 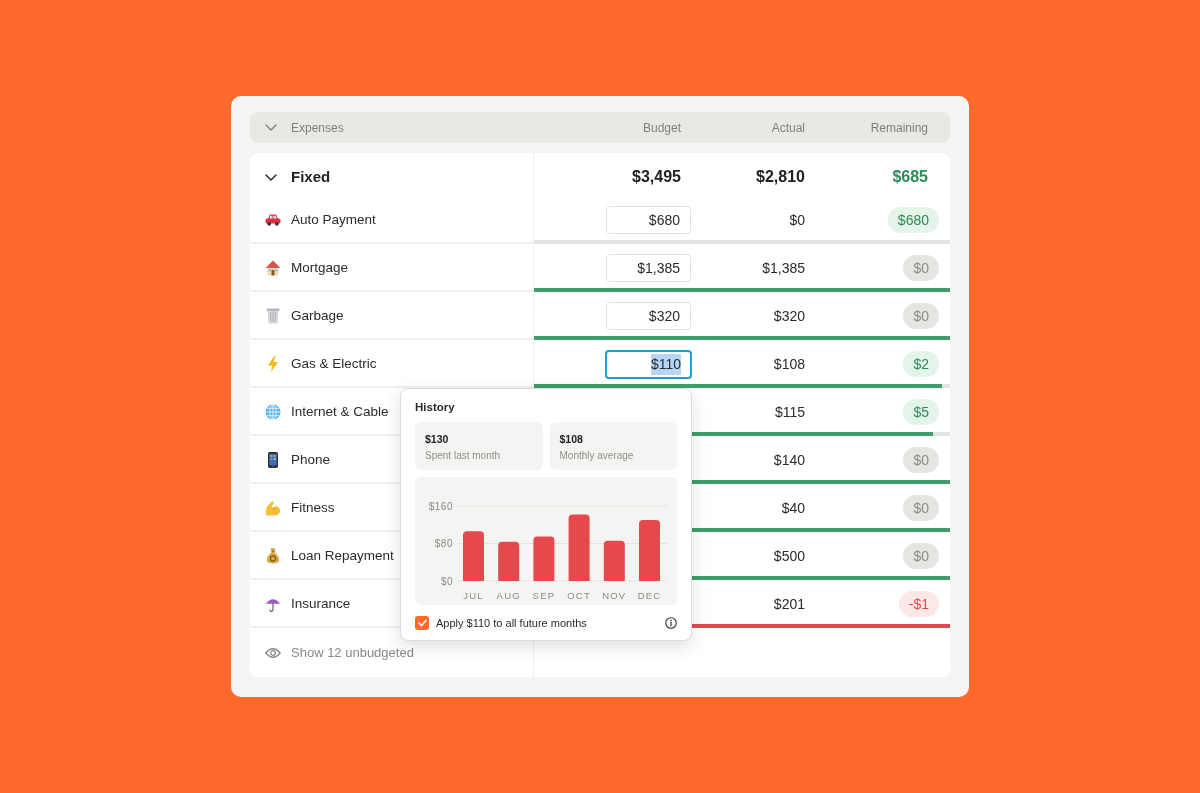 What do you see at coordinates (273, 556) in the screenshot?
I see `money-bag-icon` at bounding box center [273, 556].